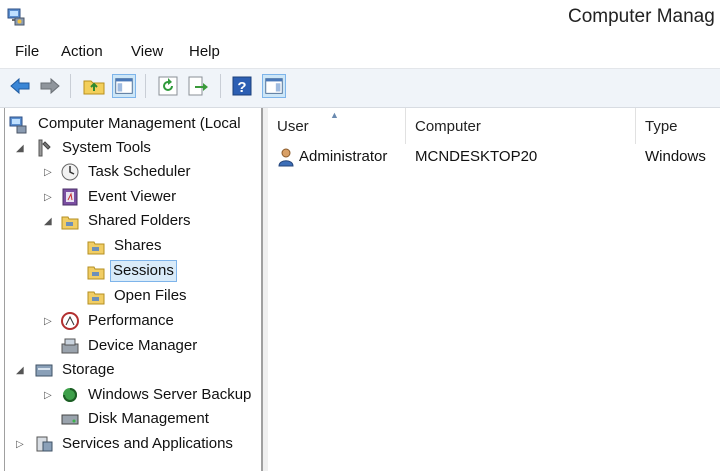 The height and width of the screenshot is (471, 720). What do you see at coordinates (521, 126) in the screenshot?
I see `column-header-computer: Computer` at bounding box center [521, 126].